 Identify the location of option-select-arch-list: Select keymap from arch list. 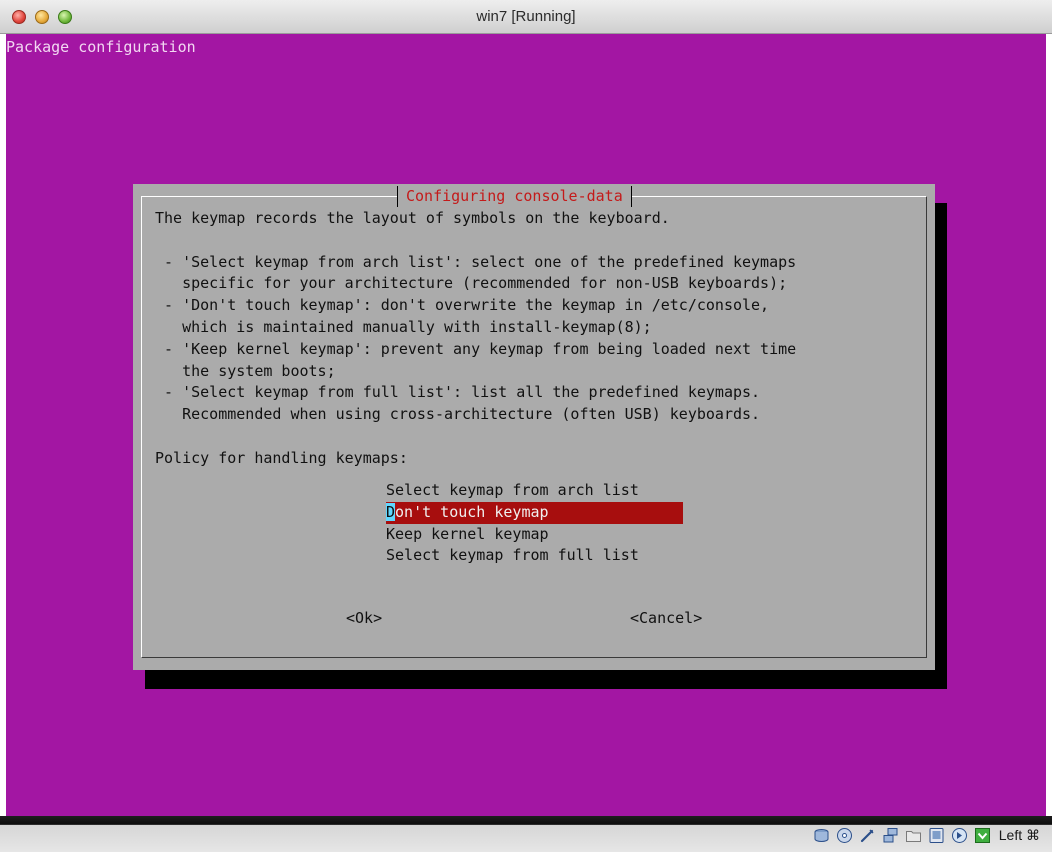
(534, 491).